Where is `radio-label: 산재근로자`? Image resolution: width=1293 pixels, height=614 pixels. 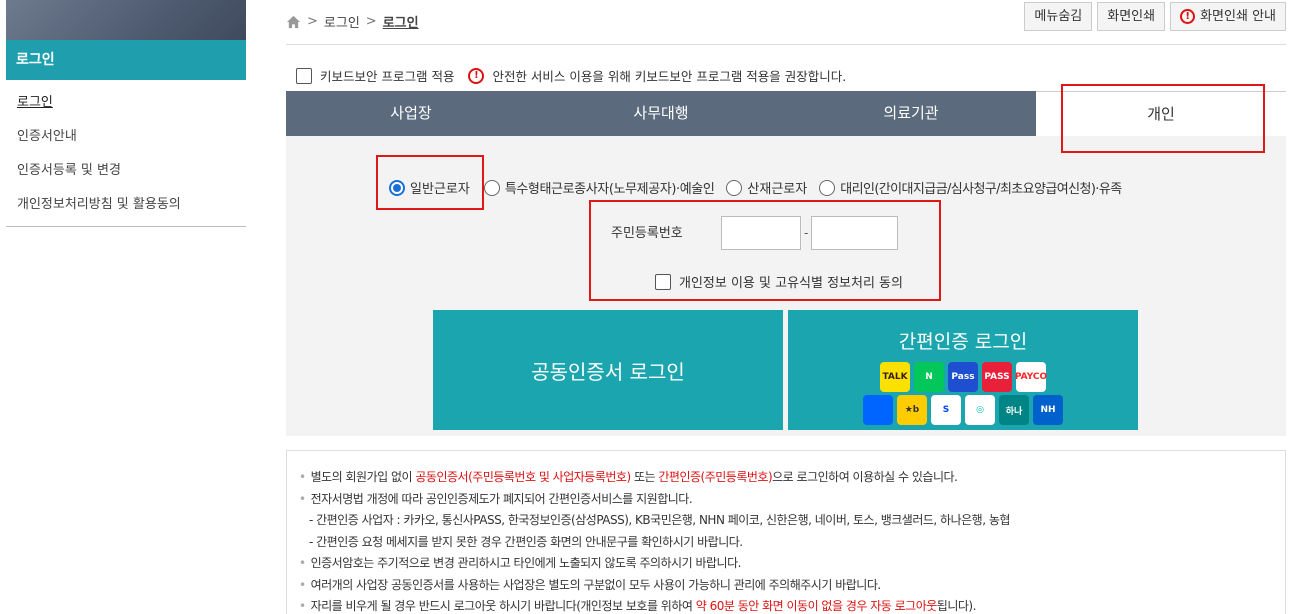 radio-label: 산재근로자 is located at coordinates (777, 189).